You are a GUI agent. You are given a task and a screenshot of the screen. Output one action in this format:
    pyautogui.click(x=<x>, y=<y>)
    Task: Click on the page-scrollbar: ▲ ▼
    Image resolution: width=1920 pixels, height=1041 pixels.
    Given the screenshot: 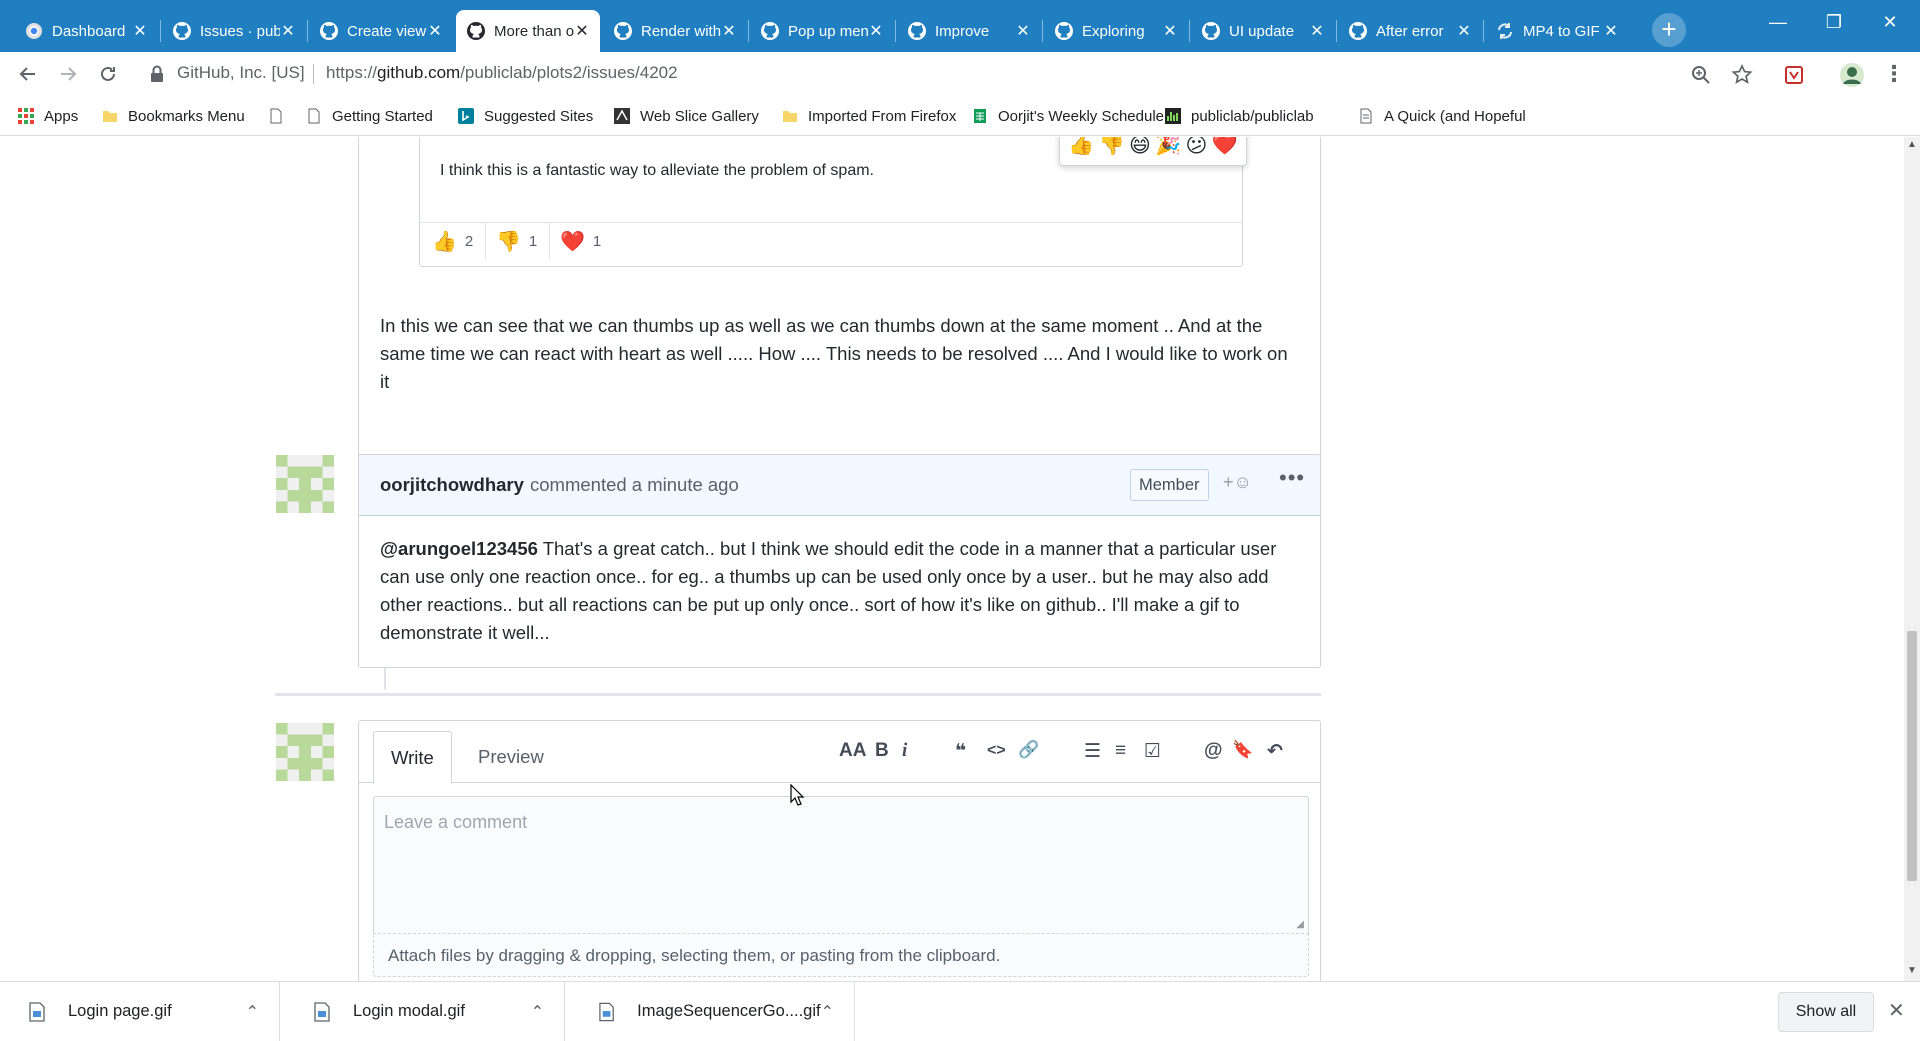 What is the action you would take?
    pyautogui.click(x=1912, y=559)
    